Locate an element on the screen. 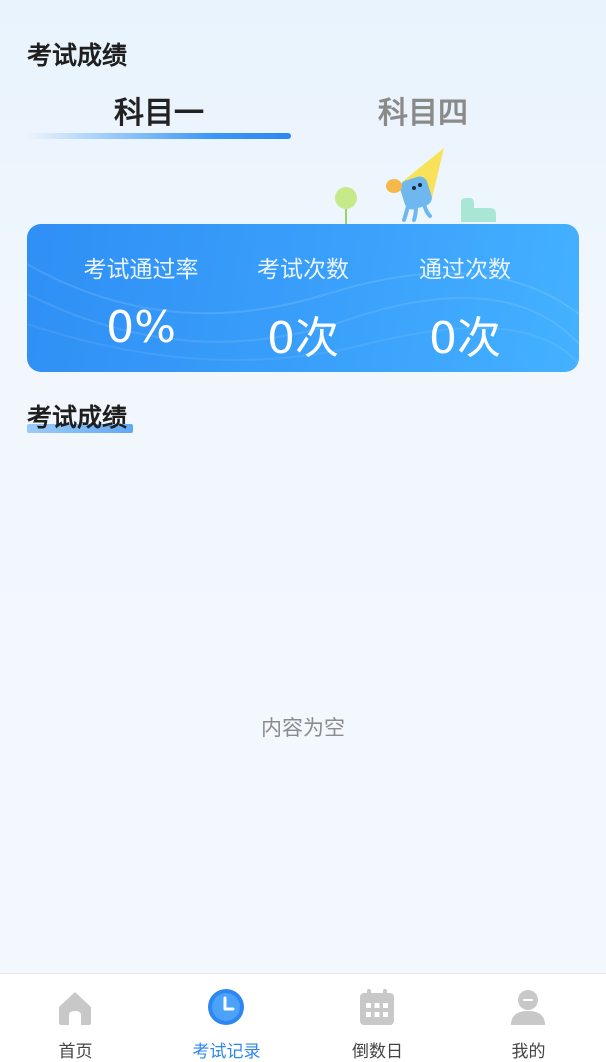 This screenshot has height=1062, width=606. mascot-illustration is located at coordinates (415, 186).